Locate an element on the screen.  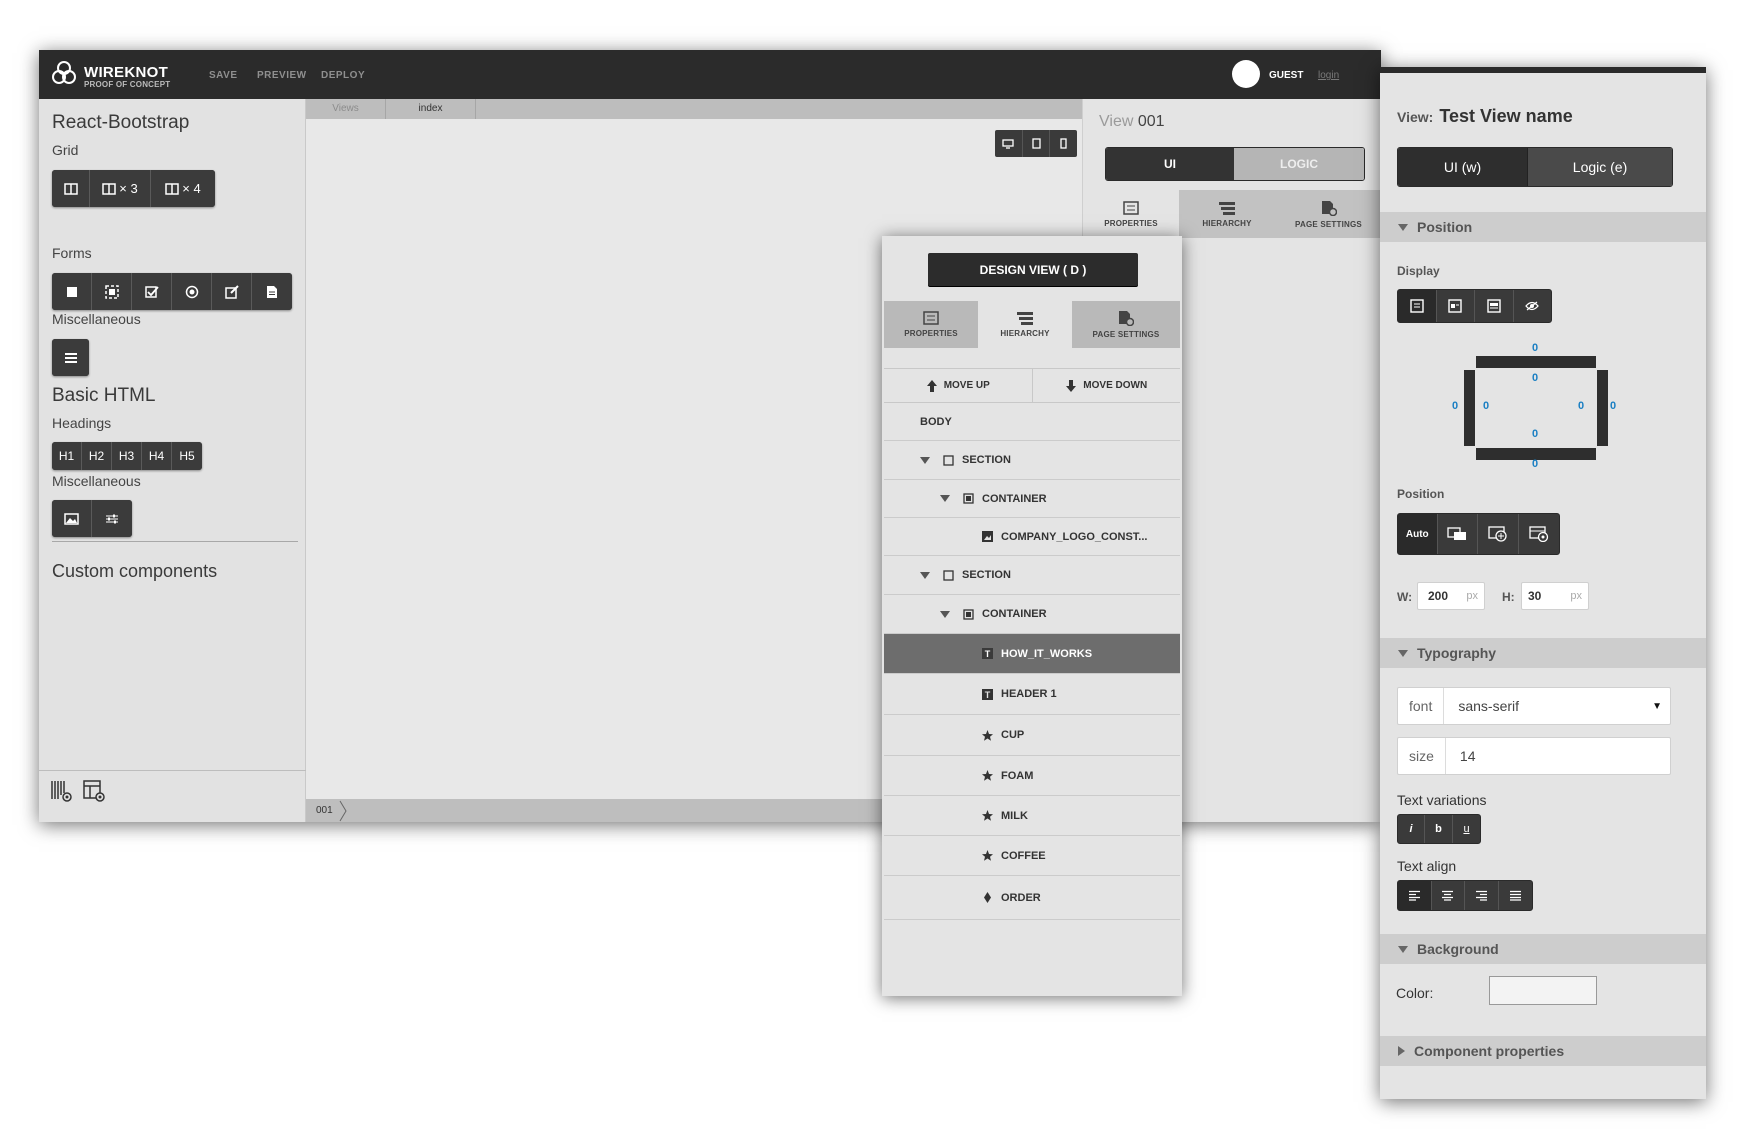
position-absolute-icon is located at coordinates (1498, 534).